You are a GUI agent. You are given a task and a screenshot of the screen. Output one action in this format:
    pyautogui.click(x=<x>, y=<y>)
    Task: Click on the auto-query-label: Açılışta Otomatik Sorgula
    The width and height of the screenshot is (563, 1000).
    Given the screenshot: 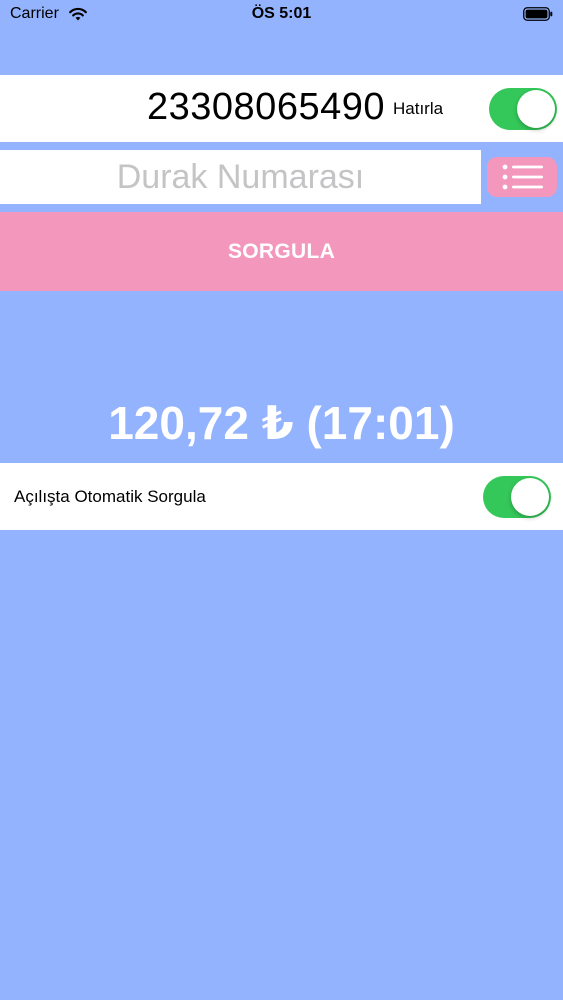 What is the action you would take?
    pyautogui.click(x=110, y=496)
    